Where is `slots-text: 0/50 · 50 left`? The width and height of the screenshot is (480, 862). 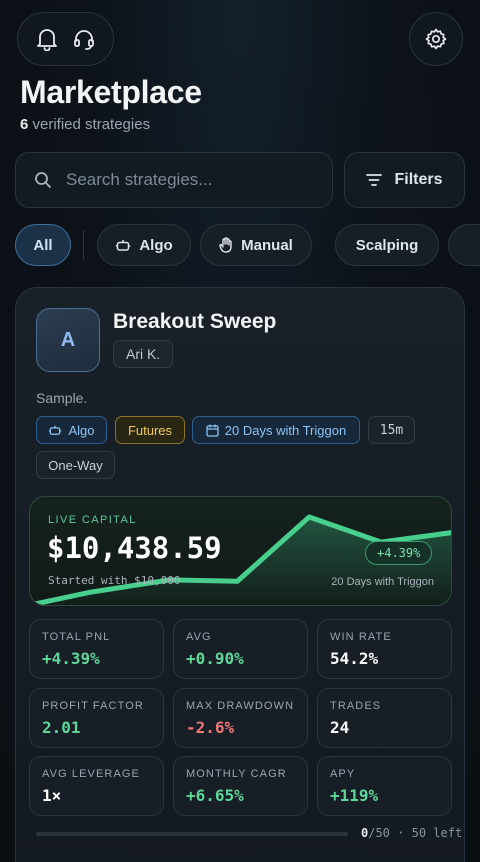
slots-text: 0/50 · 50 left is located at coordinates (411, 833).